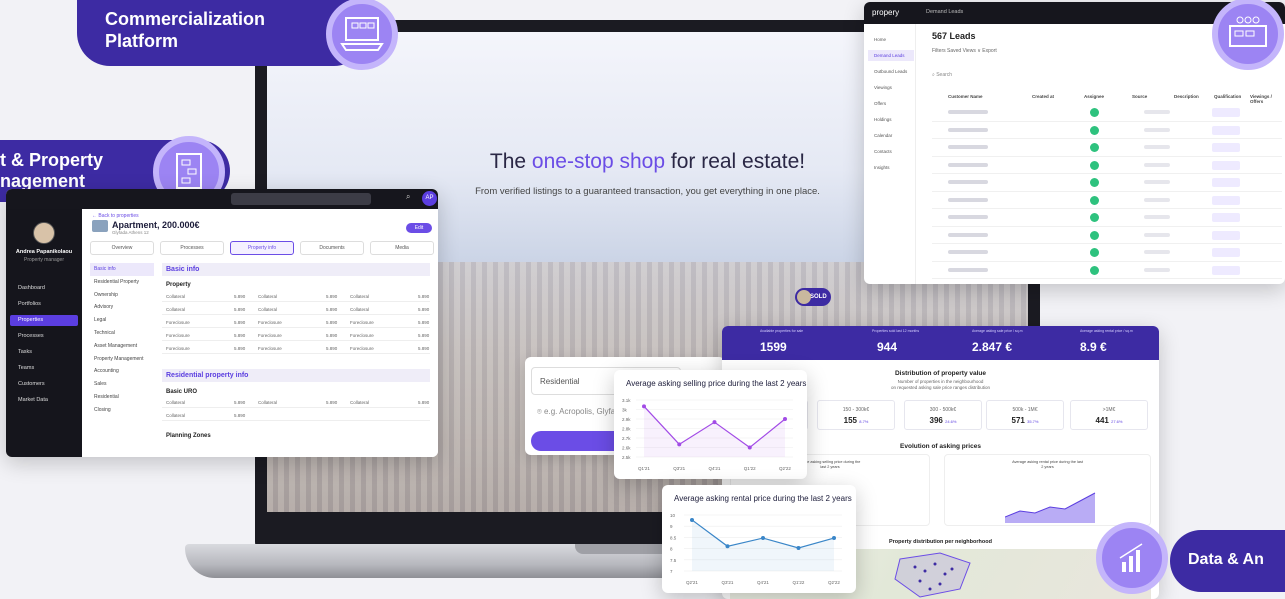 Image resolution: width=1285 pixels, height=599 pixels. What do you see at coordinates (402, 248) in the screenshot?
I see `tab-media: Media` at bounding box center [402, 248].